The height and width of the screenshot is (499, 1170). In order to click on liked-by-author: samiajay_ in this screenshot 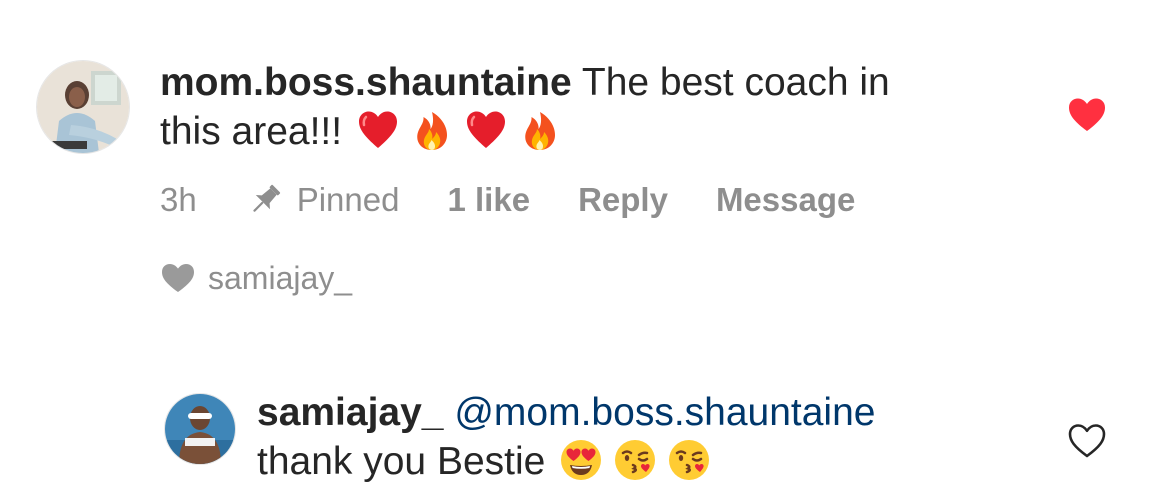, I will do `click(256, 278)`.